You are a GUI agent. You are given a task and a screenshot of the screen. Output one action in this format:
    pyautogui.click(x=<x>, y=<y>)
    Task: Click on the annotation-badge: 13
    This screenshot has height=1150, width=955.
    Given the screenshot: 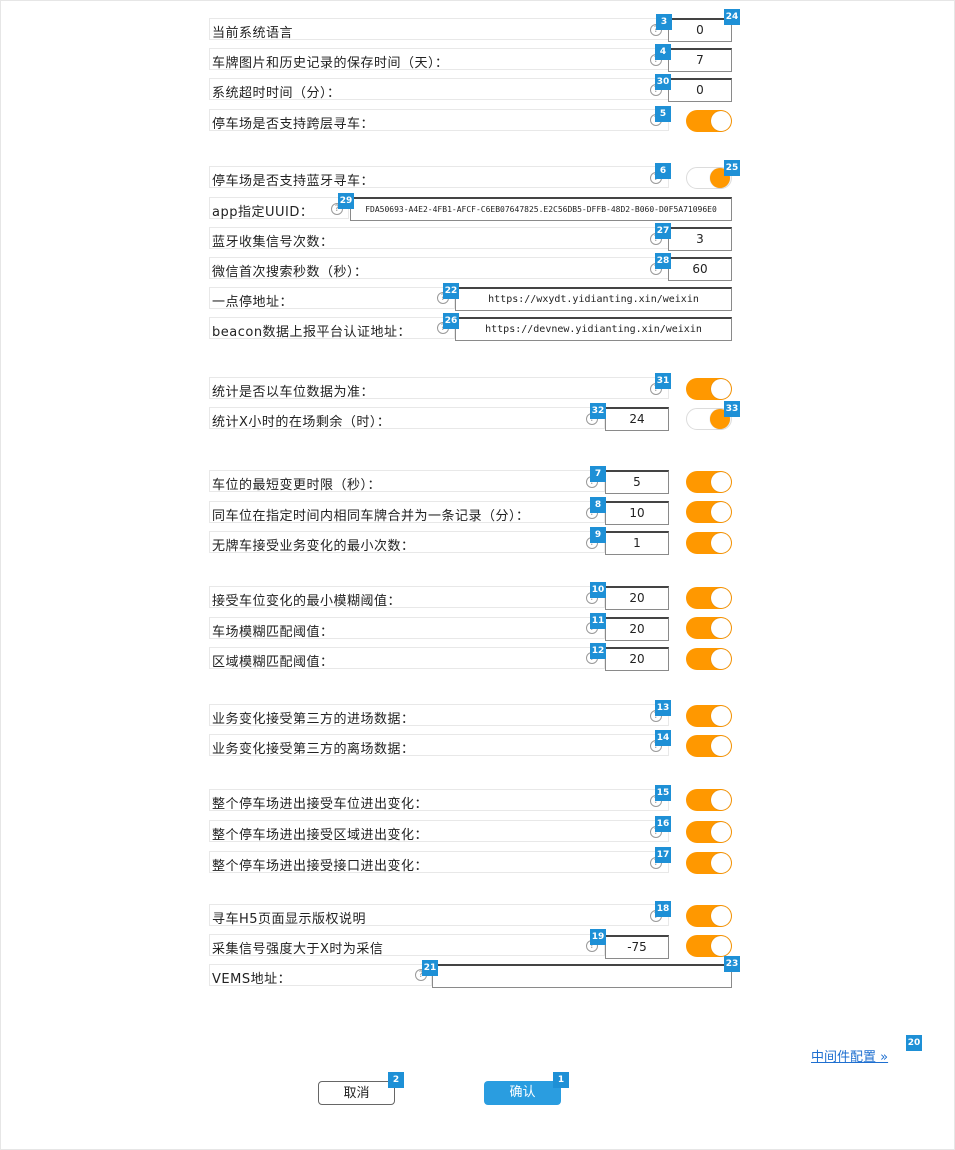 What is the action you would take?
    pyautogui.click(x=663, y=708)
    